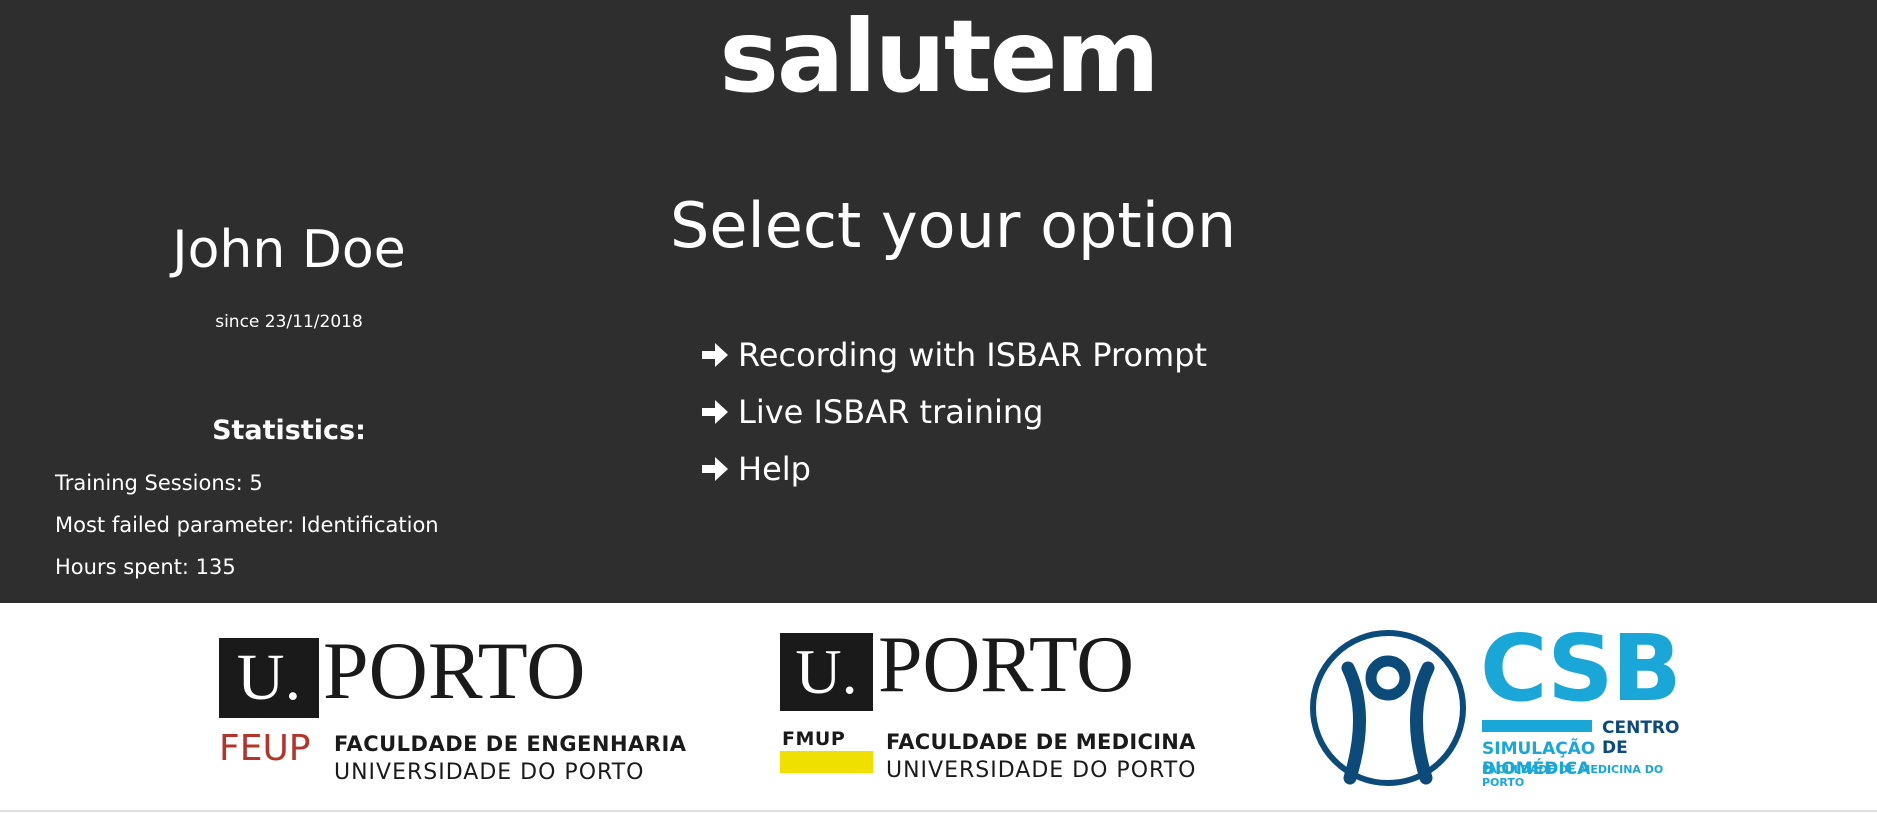  What do you see at coordinates (265, 748) in the screenshot?
I see `feup-abbreviation: FEUP` at bounding box center [265, 748].